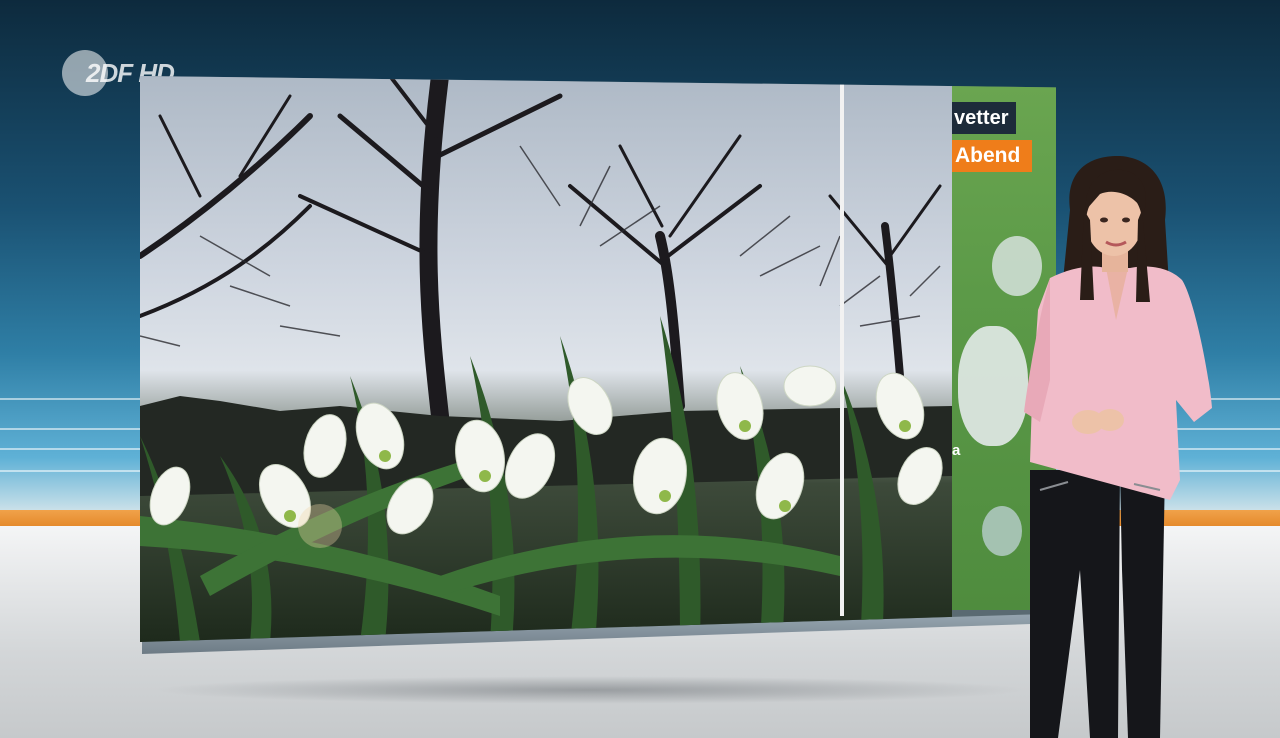 This screenshot has height=738, width=1280. What do you see at coordinates (984, 118) in the screenshot?
I see `weather-title-label: vetter` at bounding box center [984, 118].